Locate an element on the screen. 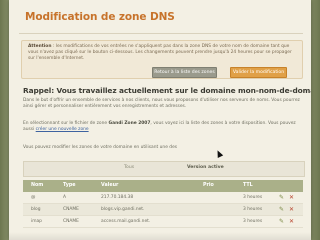  back-to-zones-button: Retour à la liste des zones is located at coordinates (184, 72).